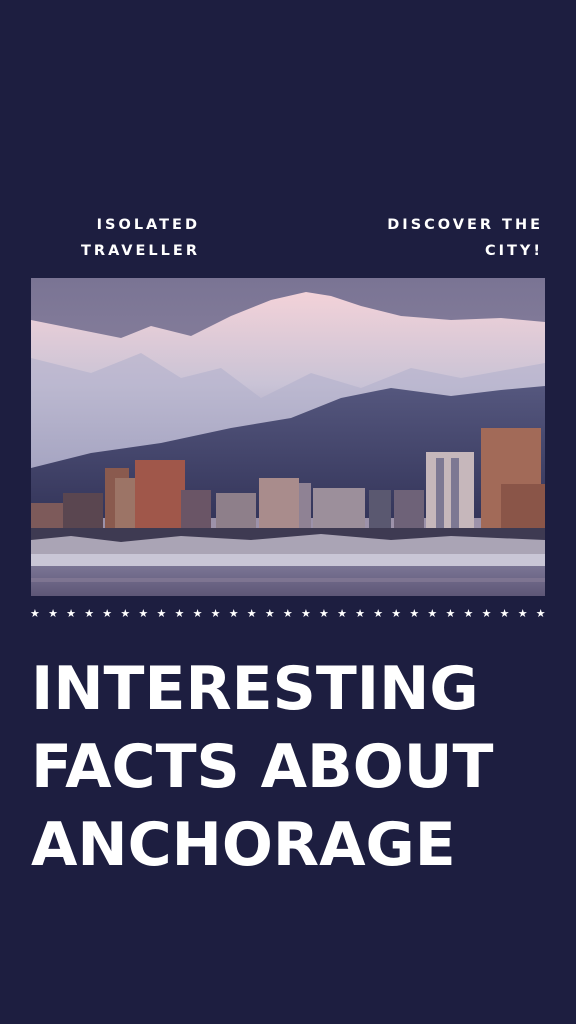  Describe the element at coordinates (140, 238) in the screenshot. I see `brand-tagline: ISOLATED TRAVELLER` at that location.